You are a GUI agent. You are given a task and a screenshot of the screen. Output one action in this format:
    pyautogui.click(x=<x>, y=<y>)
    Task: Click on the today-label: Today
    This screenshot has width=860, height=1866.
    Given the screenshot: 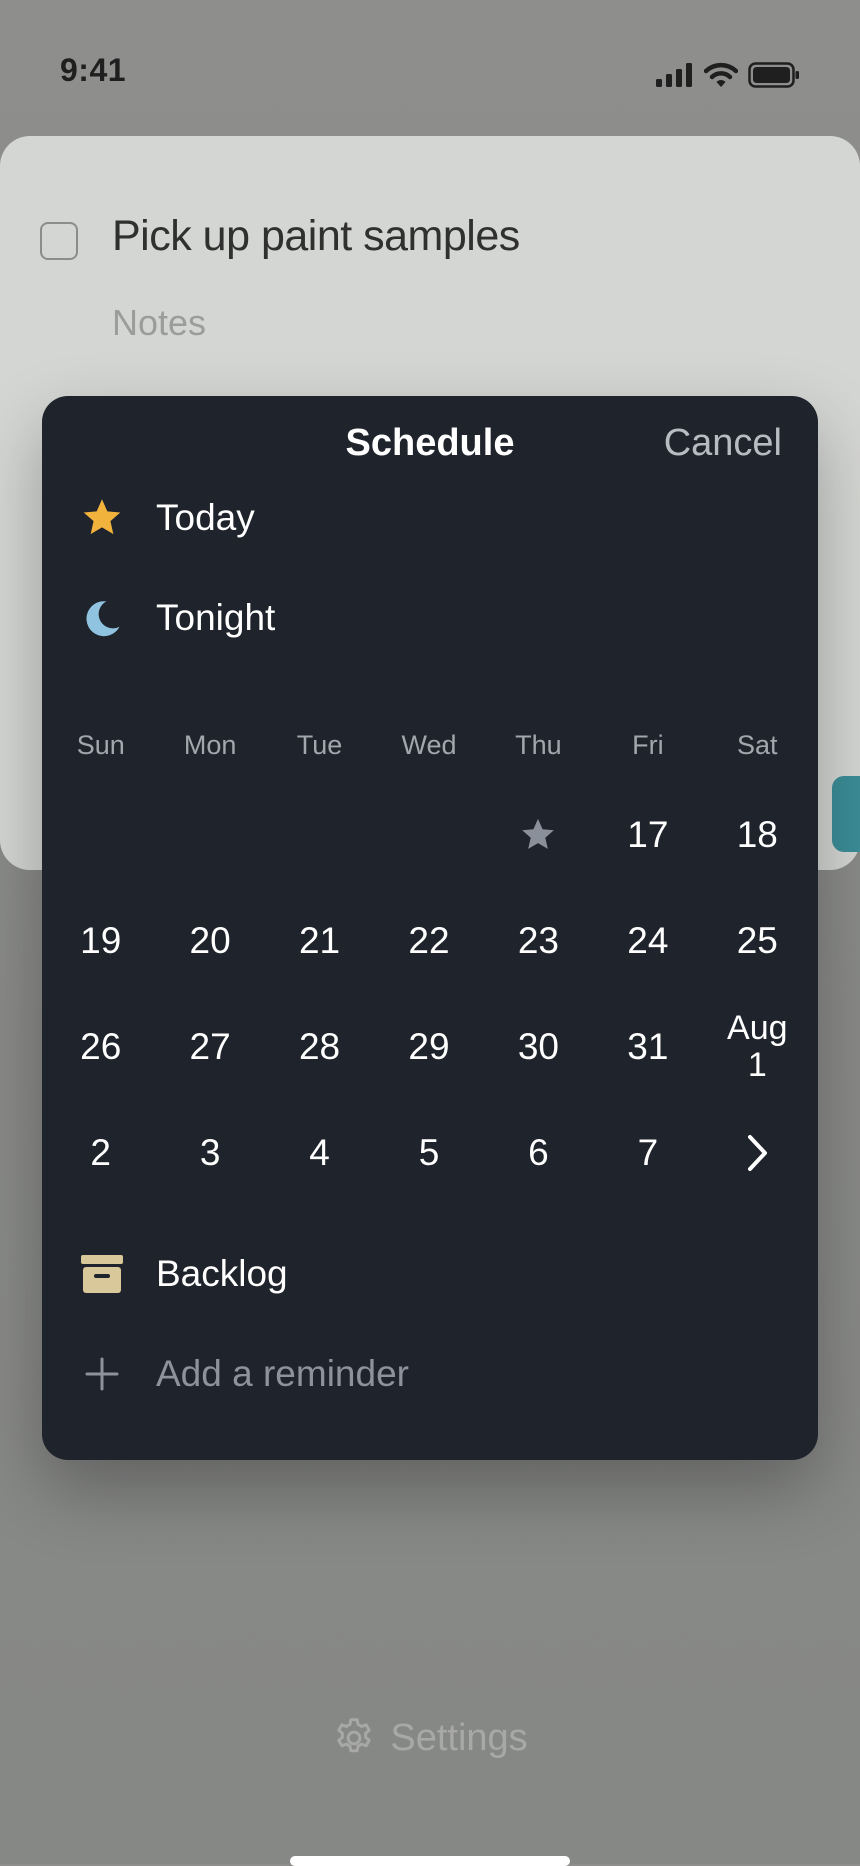 What is the action you would take?
    pyautogui.click(x=205, y=517)
    